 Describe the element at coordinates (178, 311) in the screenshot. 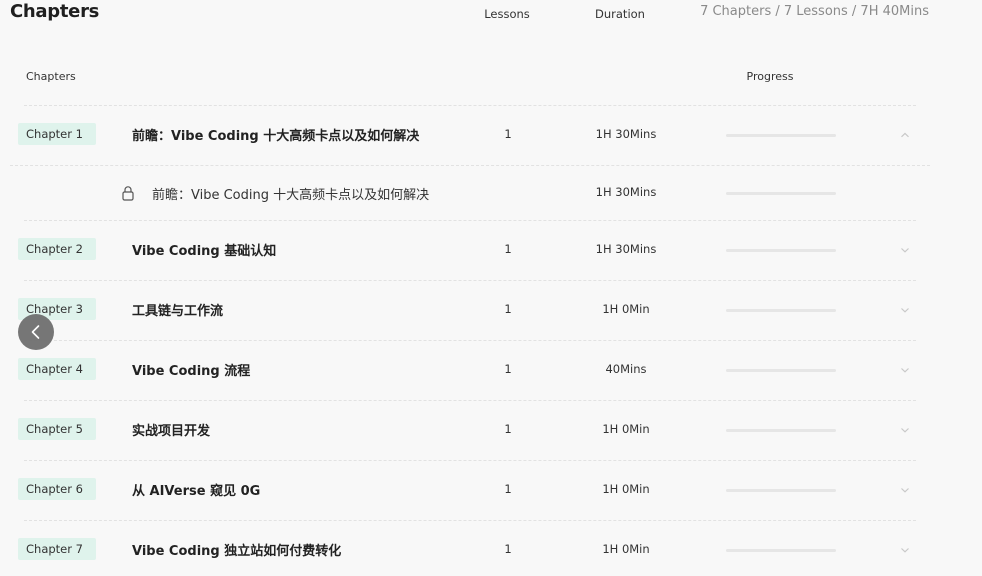

I see `chapter-title: 工具链与工作流` at that location.